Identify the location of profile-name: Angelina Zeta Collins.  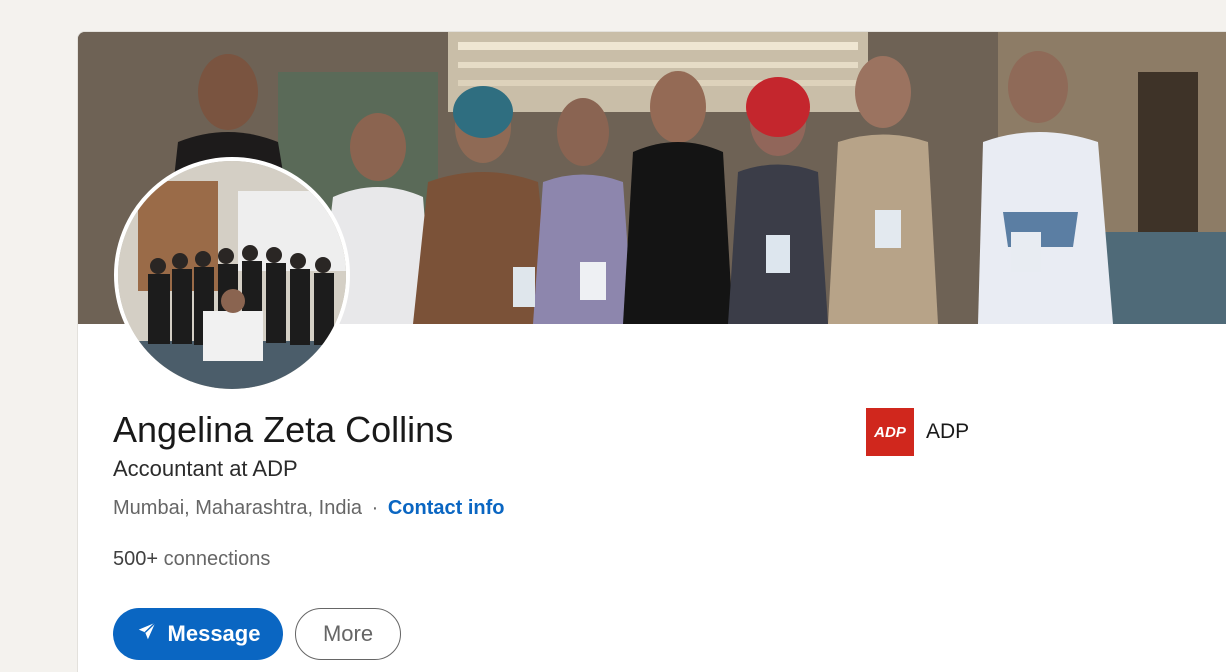
(283, 429).